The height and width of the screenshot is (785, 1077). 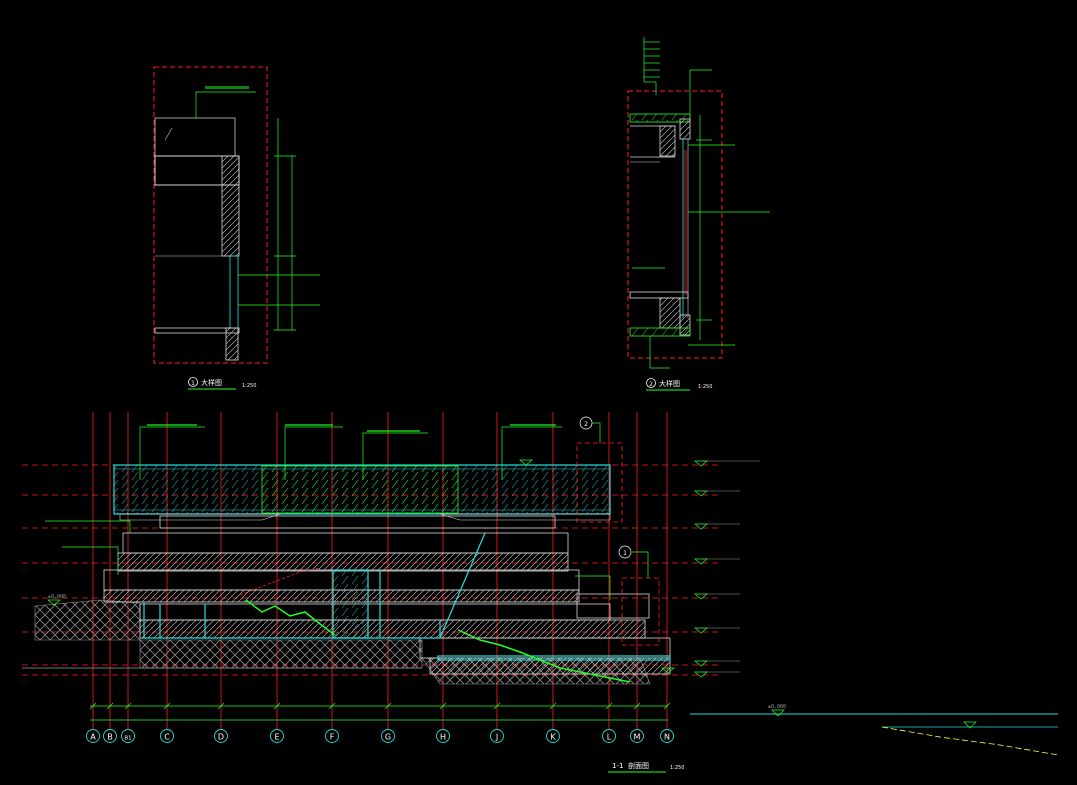 I want to click on detail-1: 1 大样图 1:250, so click(x=236, y=228).